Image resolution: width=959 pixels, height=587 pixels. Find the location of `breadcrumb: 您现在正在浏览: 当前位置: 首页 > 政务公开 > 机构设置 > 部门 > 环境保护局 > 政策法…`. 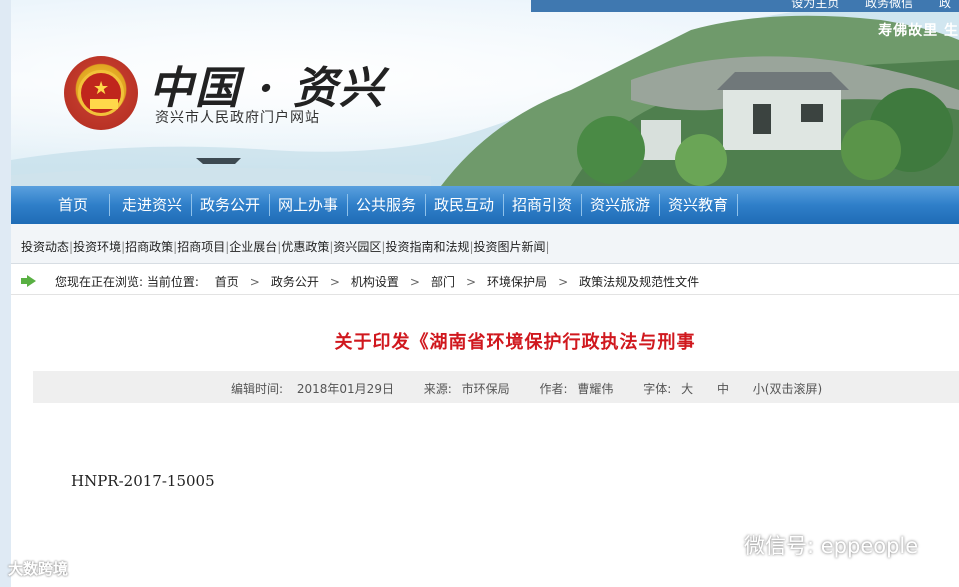

breadcrumb: 您现在正在浏览: 当前位置: 首页 > 政务公开 > 机构设置 > 部门 > 环境保护局 > 政策法… is located at coordinates (485, 280).